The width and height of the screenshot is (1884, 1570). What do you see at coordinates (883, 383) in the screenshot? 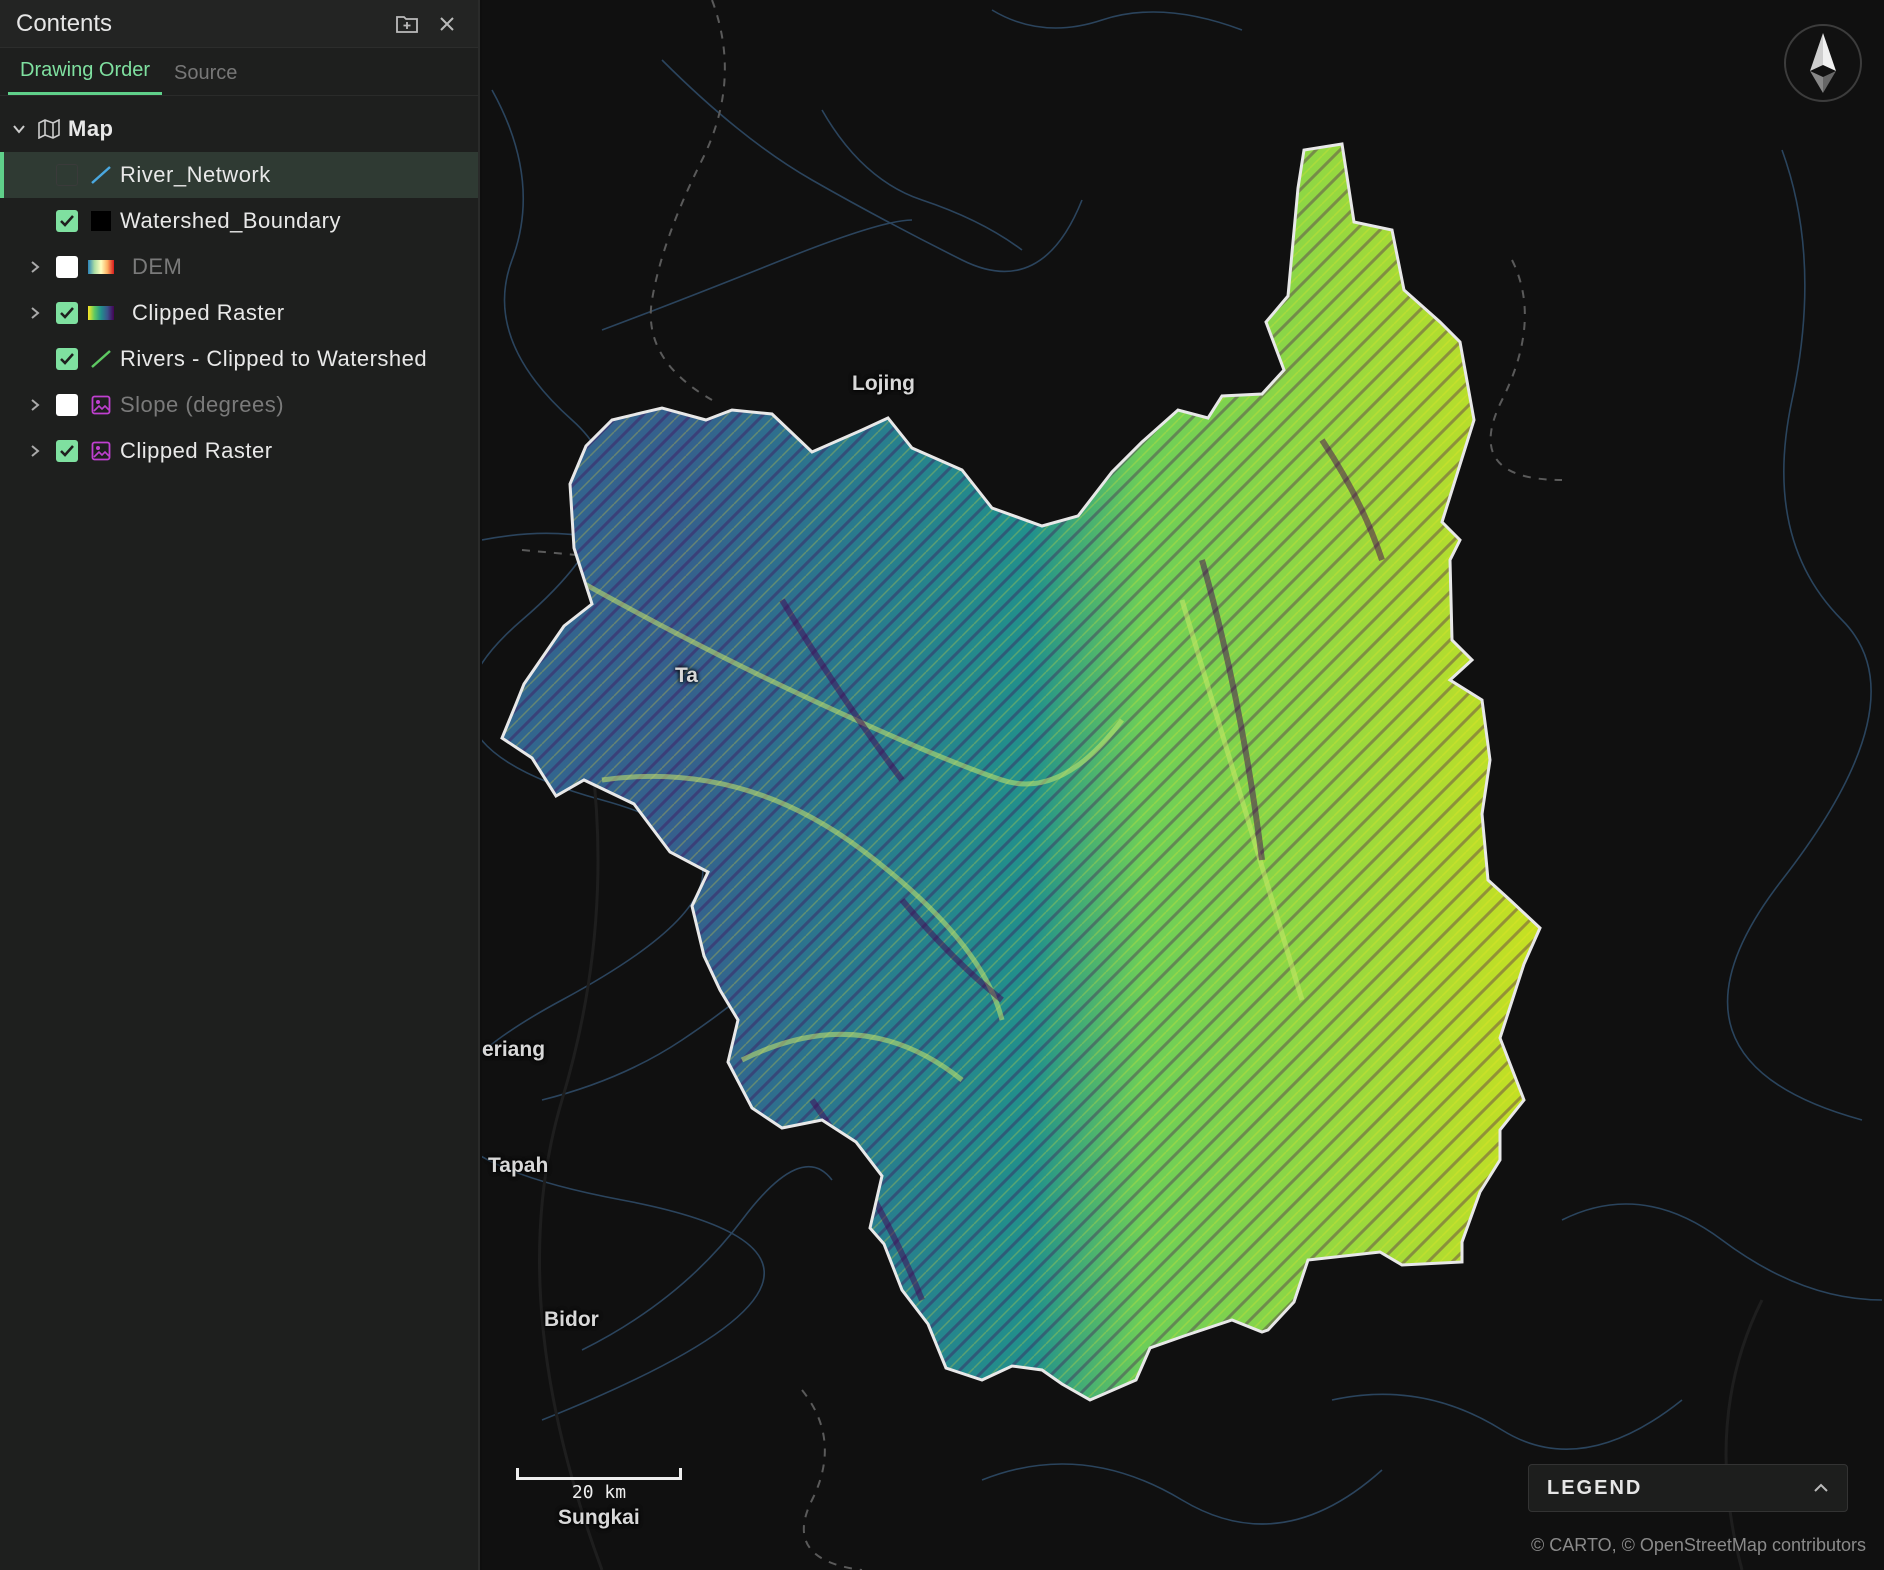
I see `place-label-lojing: Lojing` at bounding box center [883, 383].